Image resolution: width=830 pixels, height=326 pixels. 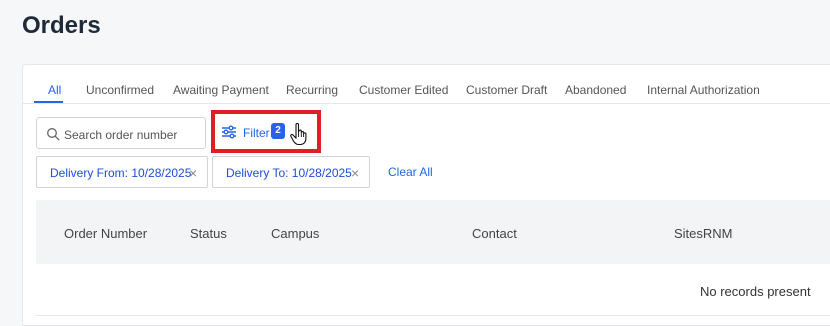 I want to click on search-box, so click(x=121, y=133).